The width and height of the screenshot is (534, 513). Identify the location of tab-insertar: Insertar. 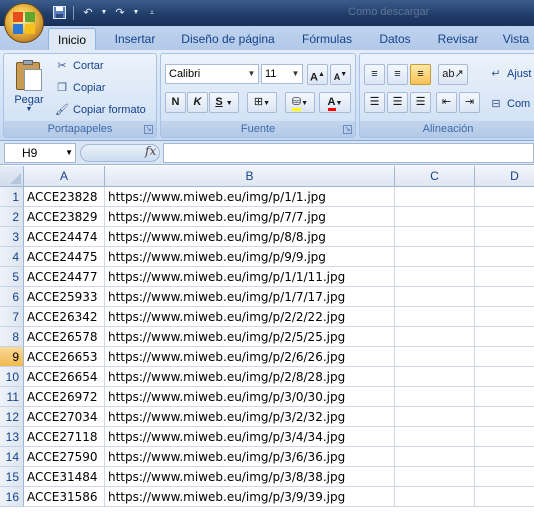
(135, 39).